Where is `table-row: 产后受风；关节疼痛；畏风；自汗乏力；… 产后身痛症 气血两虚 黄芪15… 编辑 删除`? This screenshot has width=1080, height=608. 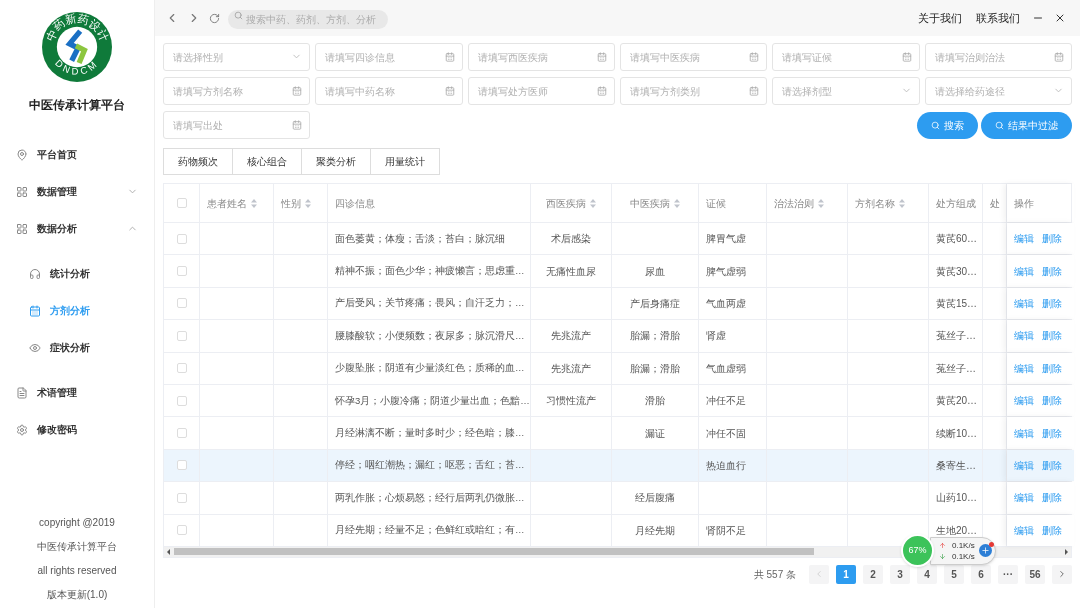 table-row: 产后受风；关节疼痛；畏风；自汗乏力；… 产后身痛症 气血两虚 黄芪15… 编辑 删除 is located at coordinates (617, 304).